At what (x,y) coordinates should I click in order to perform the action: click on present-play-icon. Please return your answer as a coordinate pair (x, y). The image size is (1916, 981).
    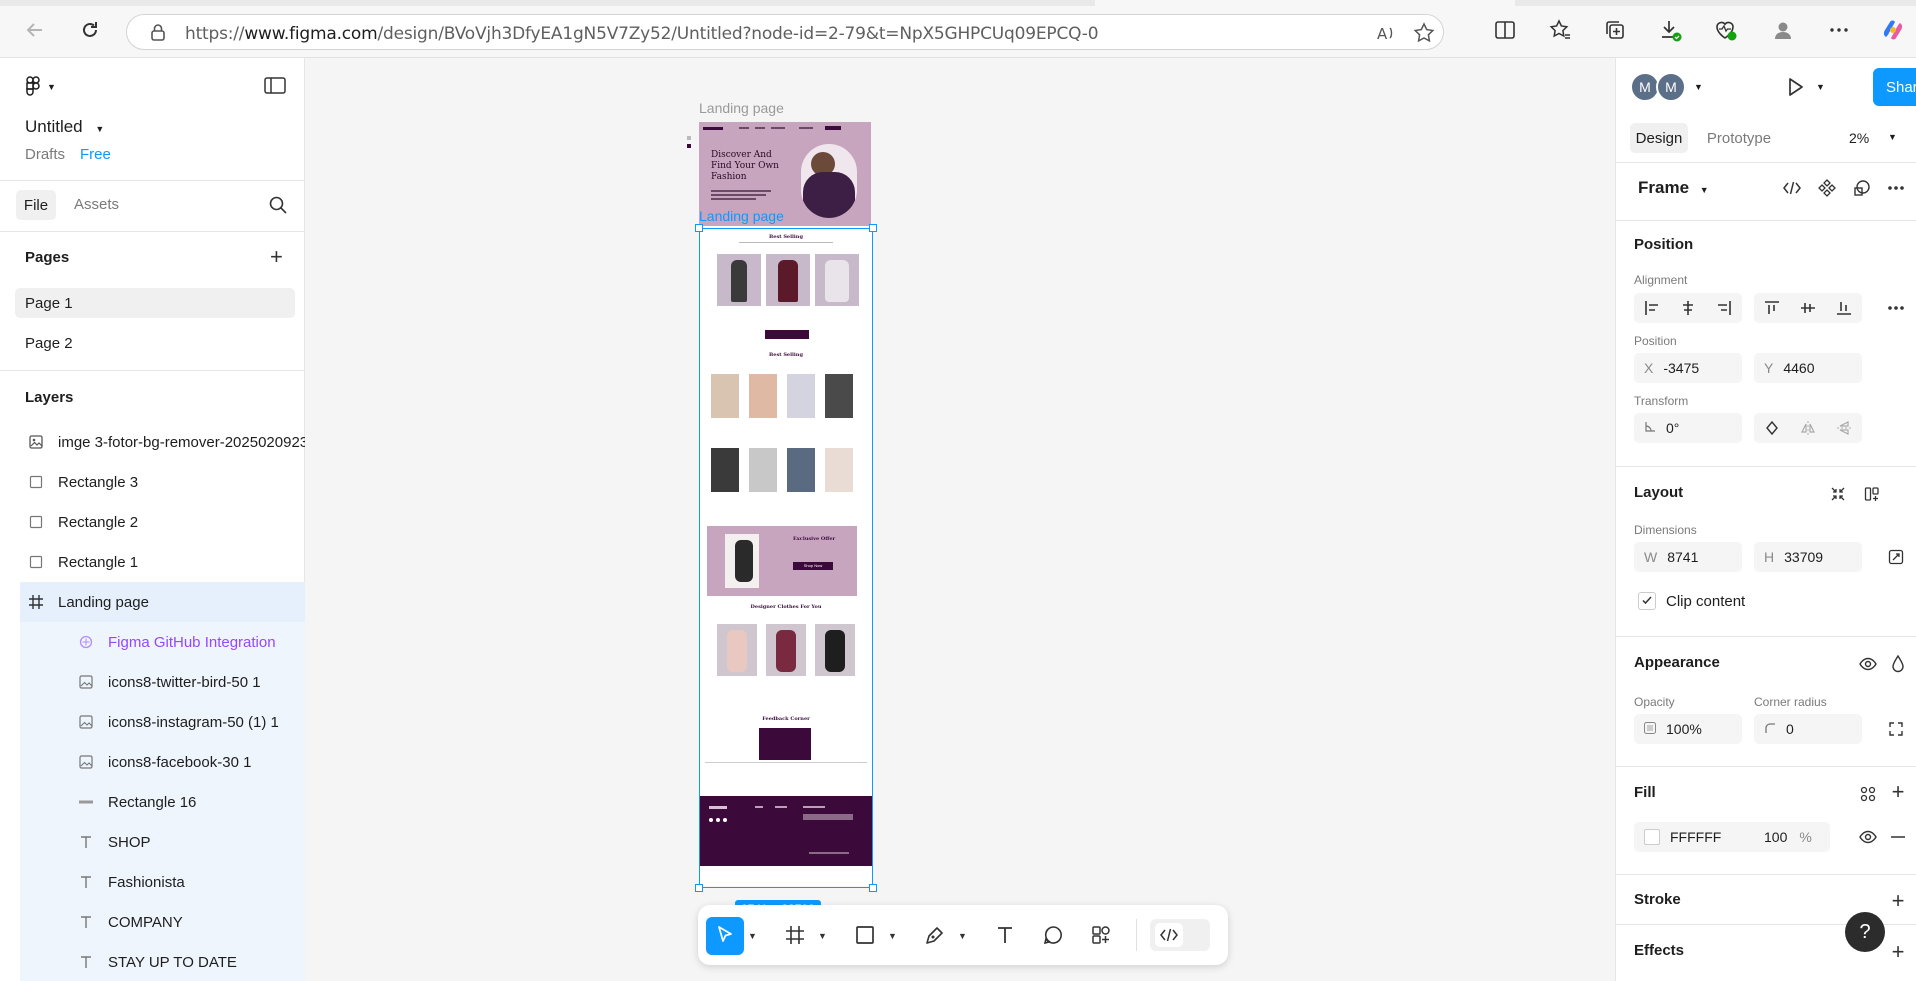
    Looking at the image, I should click on (1795, 88).